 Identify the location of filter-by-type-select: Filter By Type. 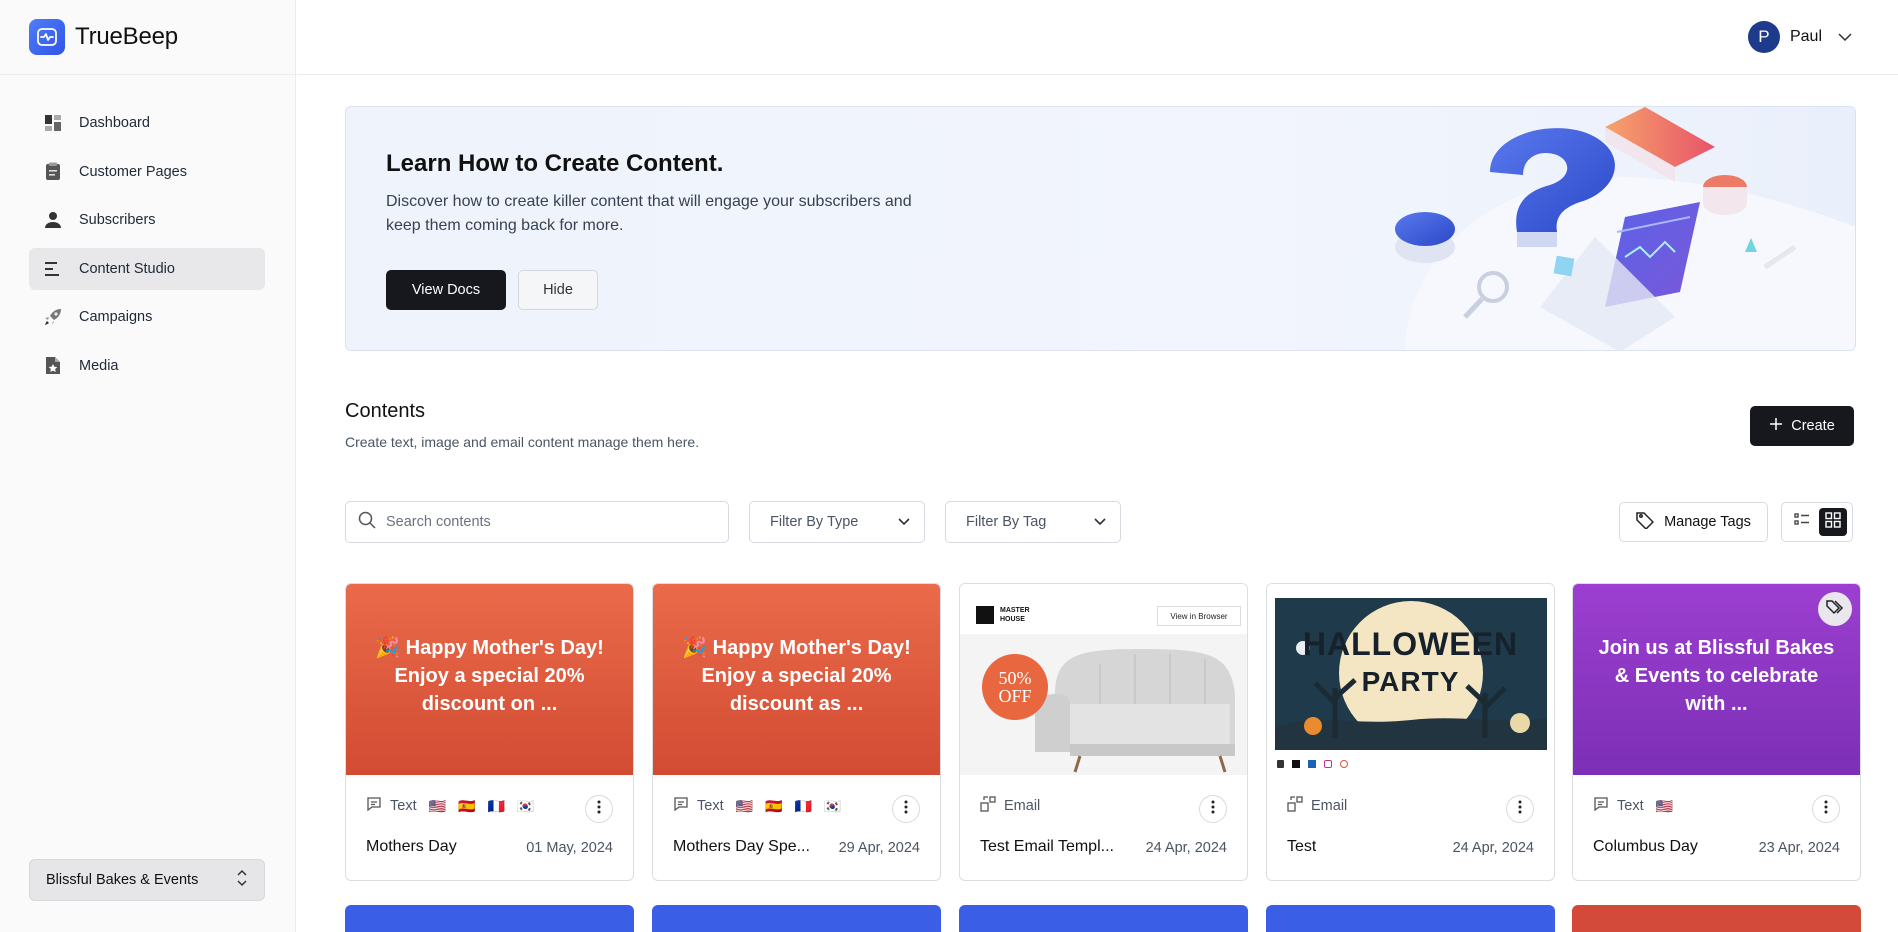
(837, 522).